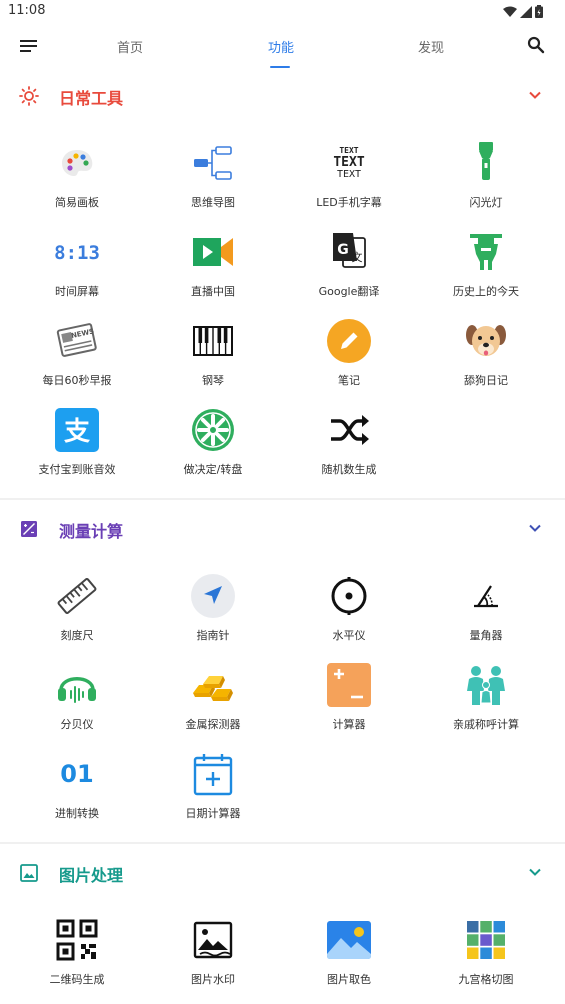 The width and height of the screenshot is (565, 1004). What do you see at coordinates (282, 96) in the screenshot?
I see `section-header-daily-tools: 日常工具` at bounding box center [282, 96].